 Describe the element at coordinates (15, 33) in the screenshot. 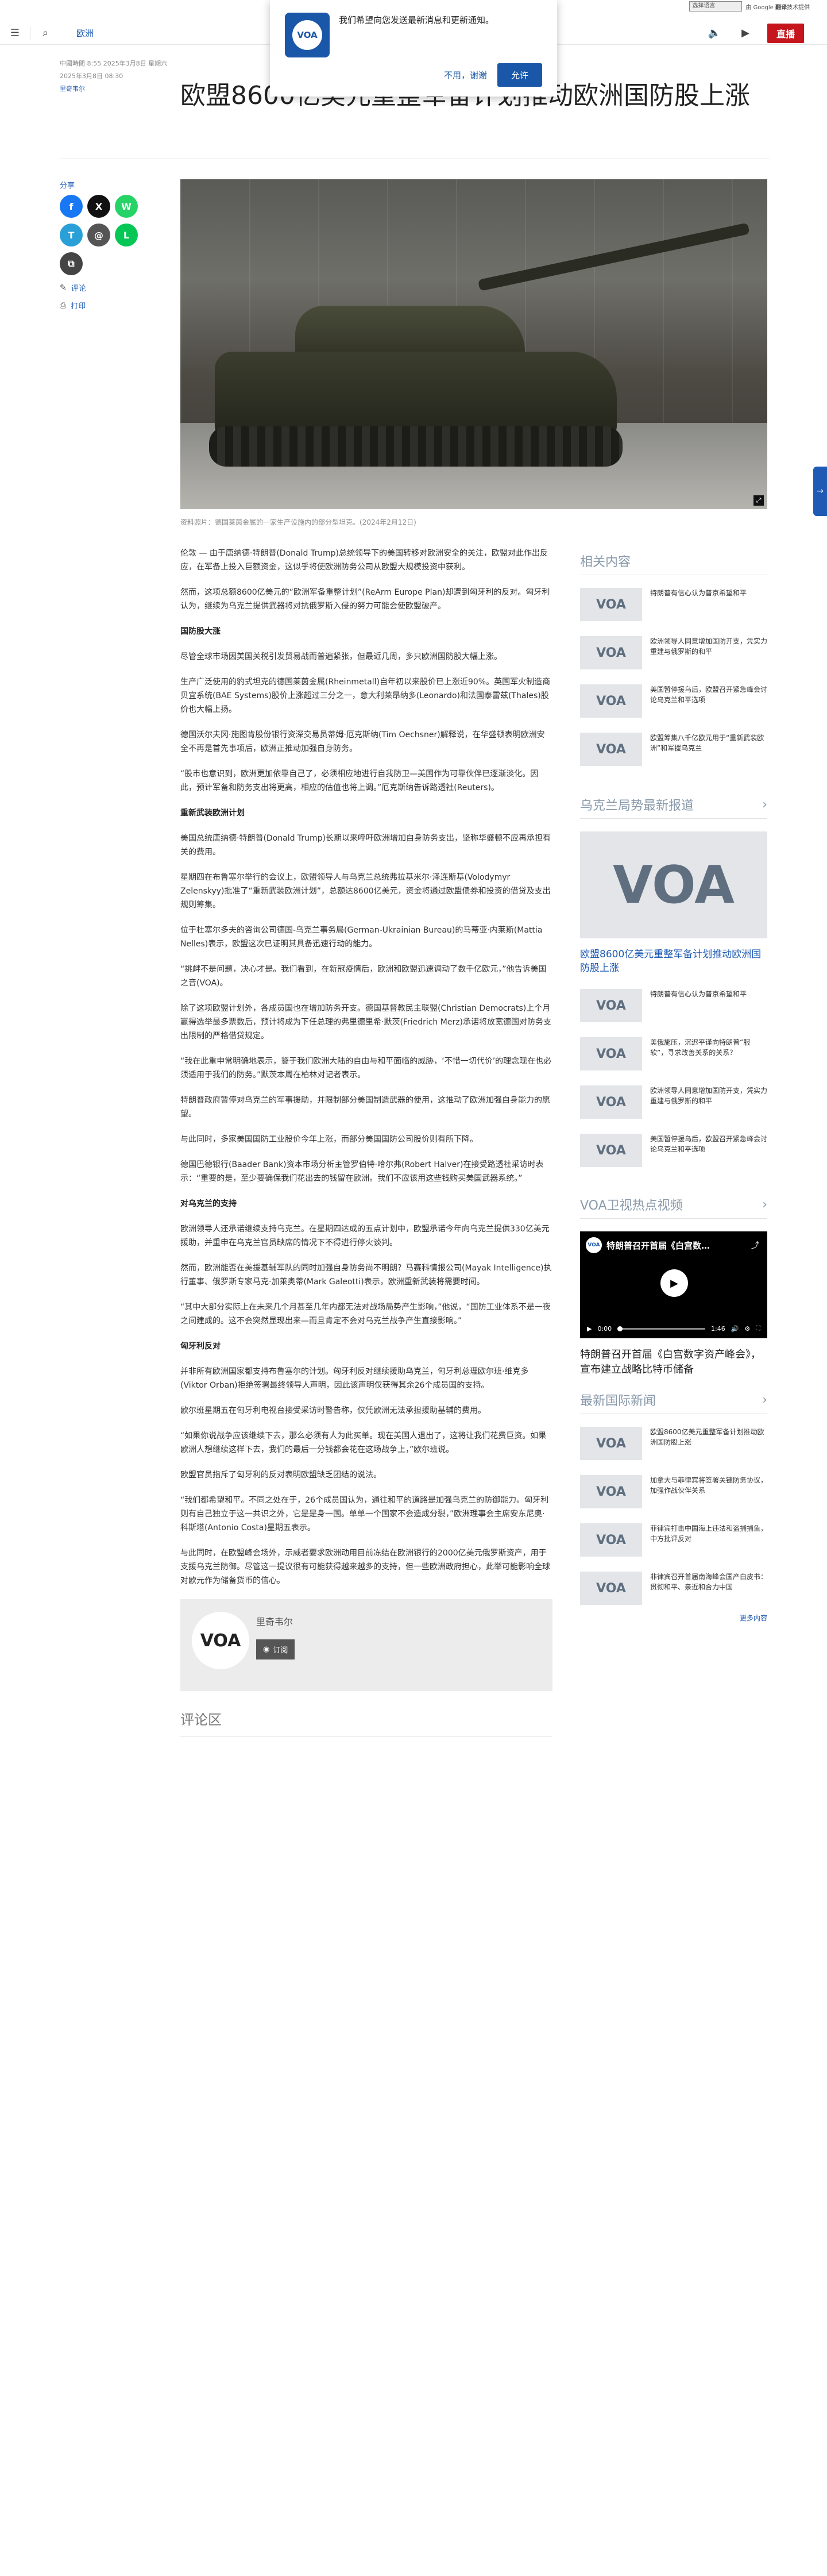

I see `menu-icon: ☰` at that location.